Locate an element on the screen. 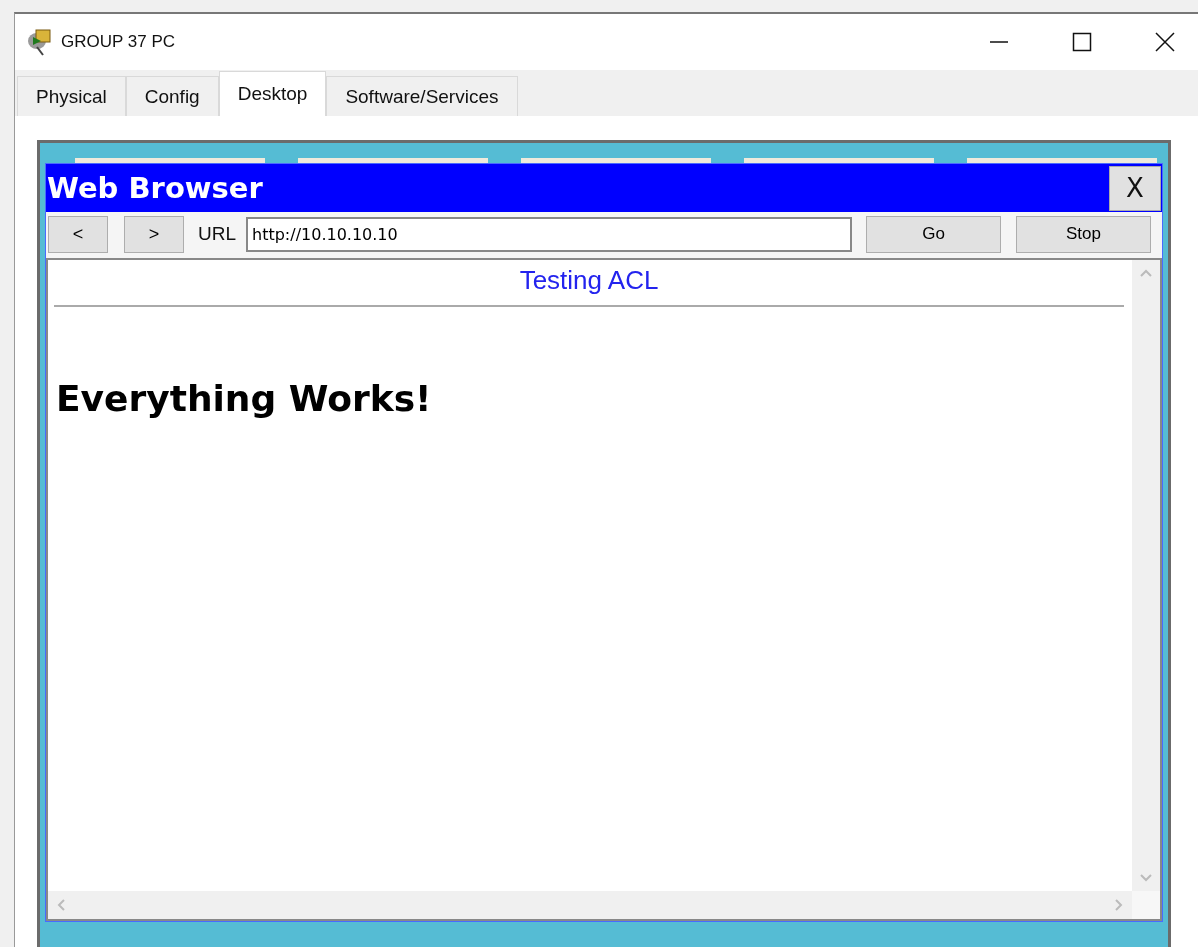 The height and width of the screenshot is (947, 1198). browser-title: Web Browser is located at coordinates (155, 188).